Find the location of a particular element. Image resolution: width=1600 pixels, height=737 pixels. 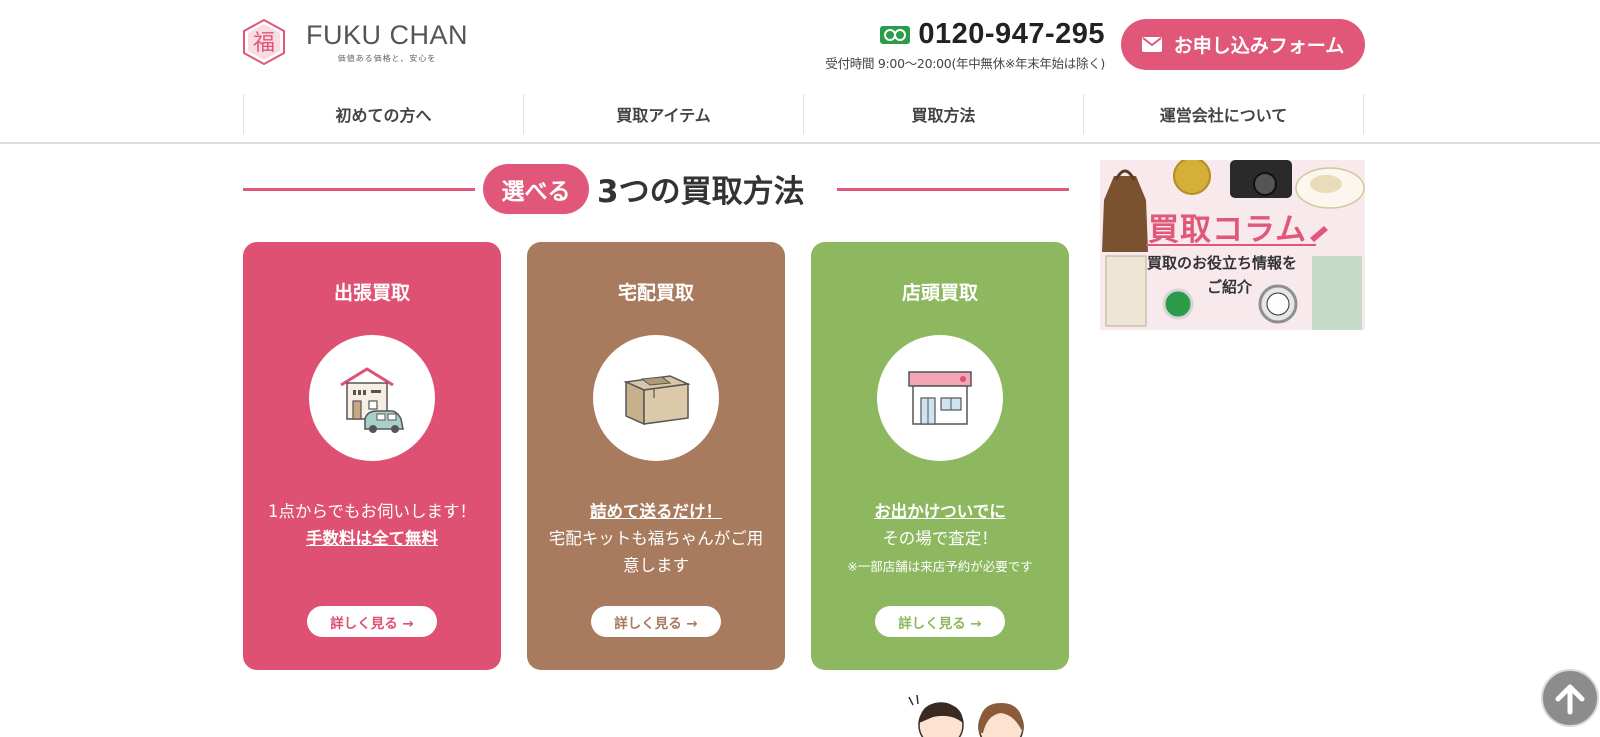

cardboard-box-icon is located at coordinates (656, 398).